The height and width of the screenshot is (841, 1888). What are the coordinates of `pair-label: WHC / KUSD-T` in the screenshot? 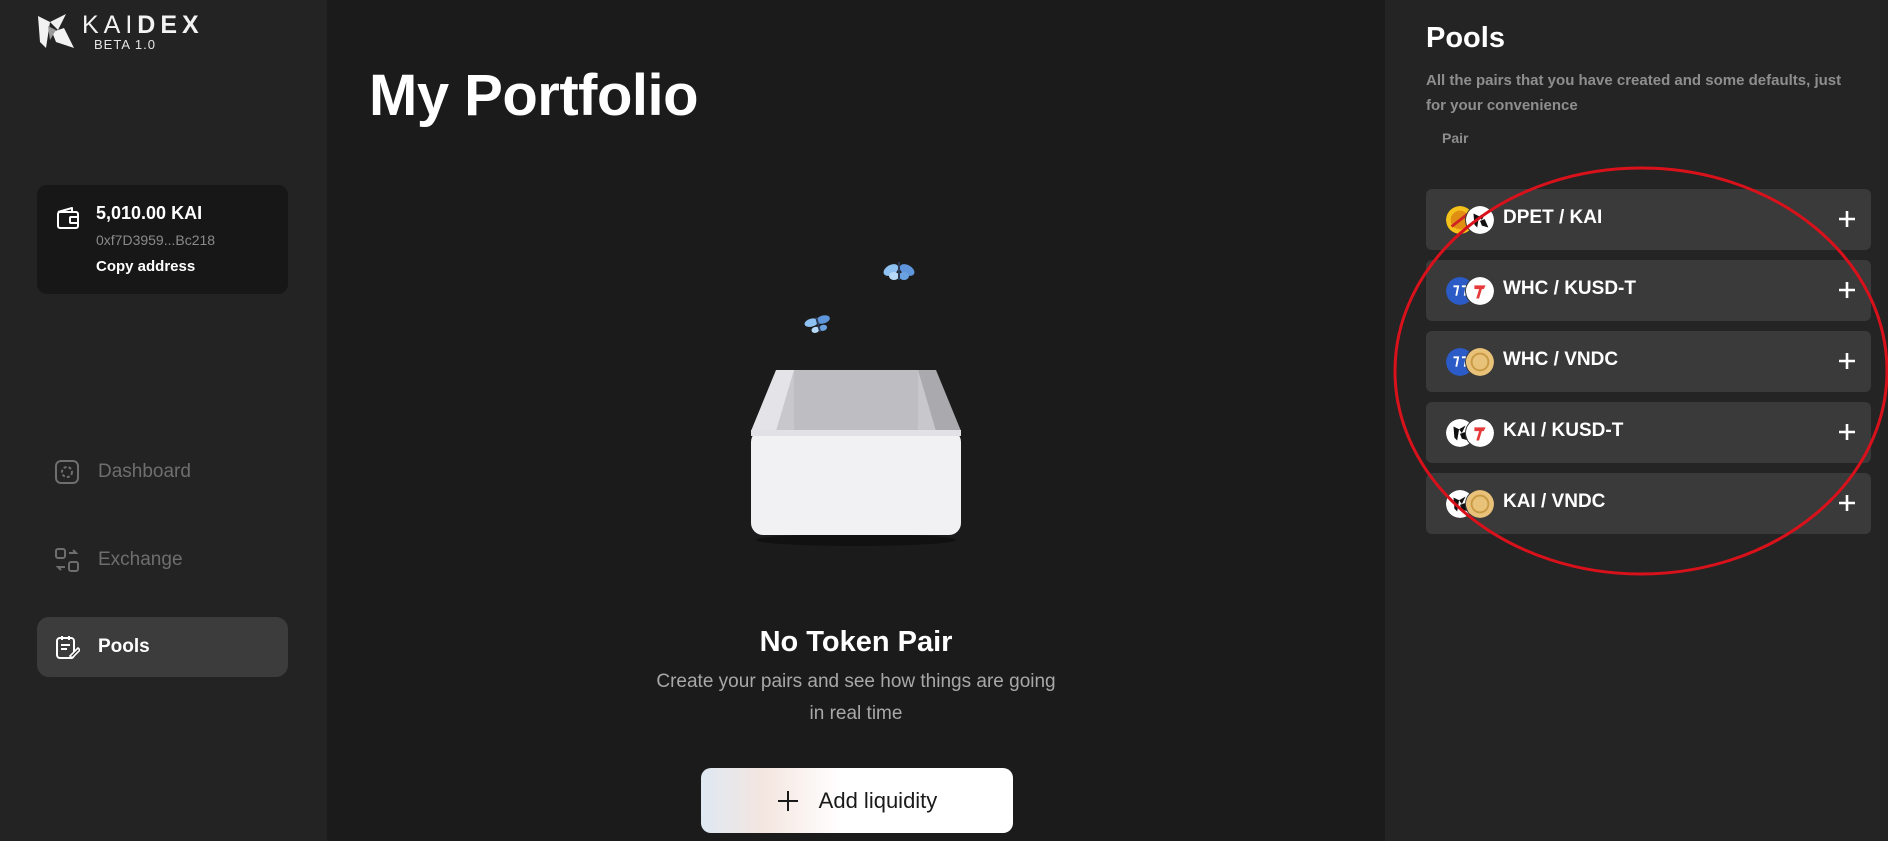 It's located at (1569, 288).